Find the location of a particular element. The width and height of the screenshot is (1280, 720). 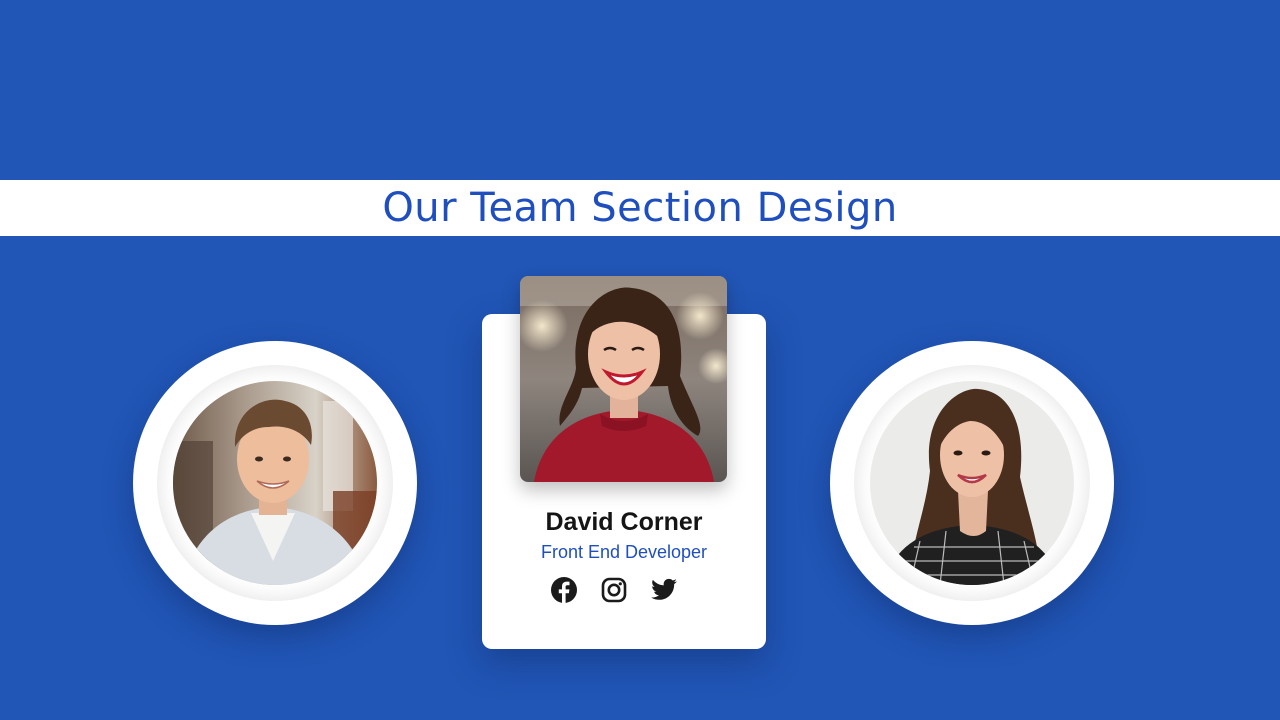

team-member-left is located at coordinates (275, 483).